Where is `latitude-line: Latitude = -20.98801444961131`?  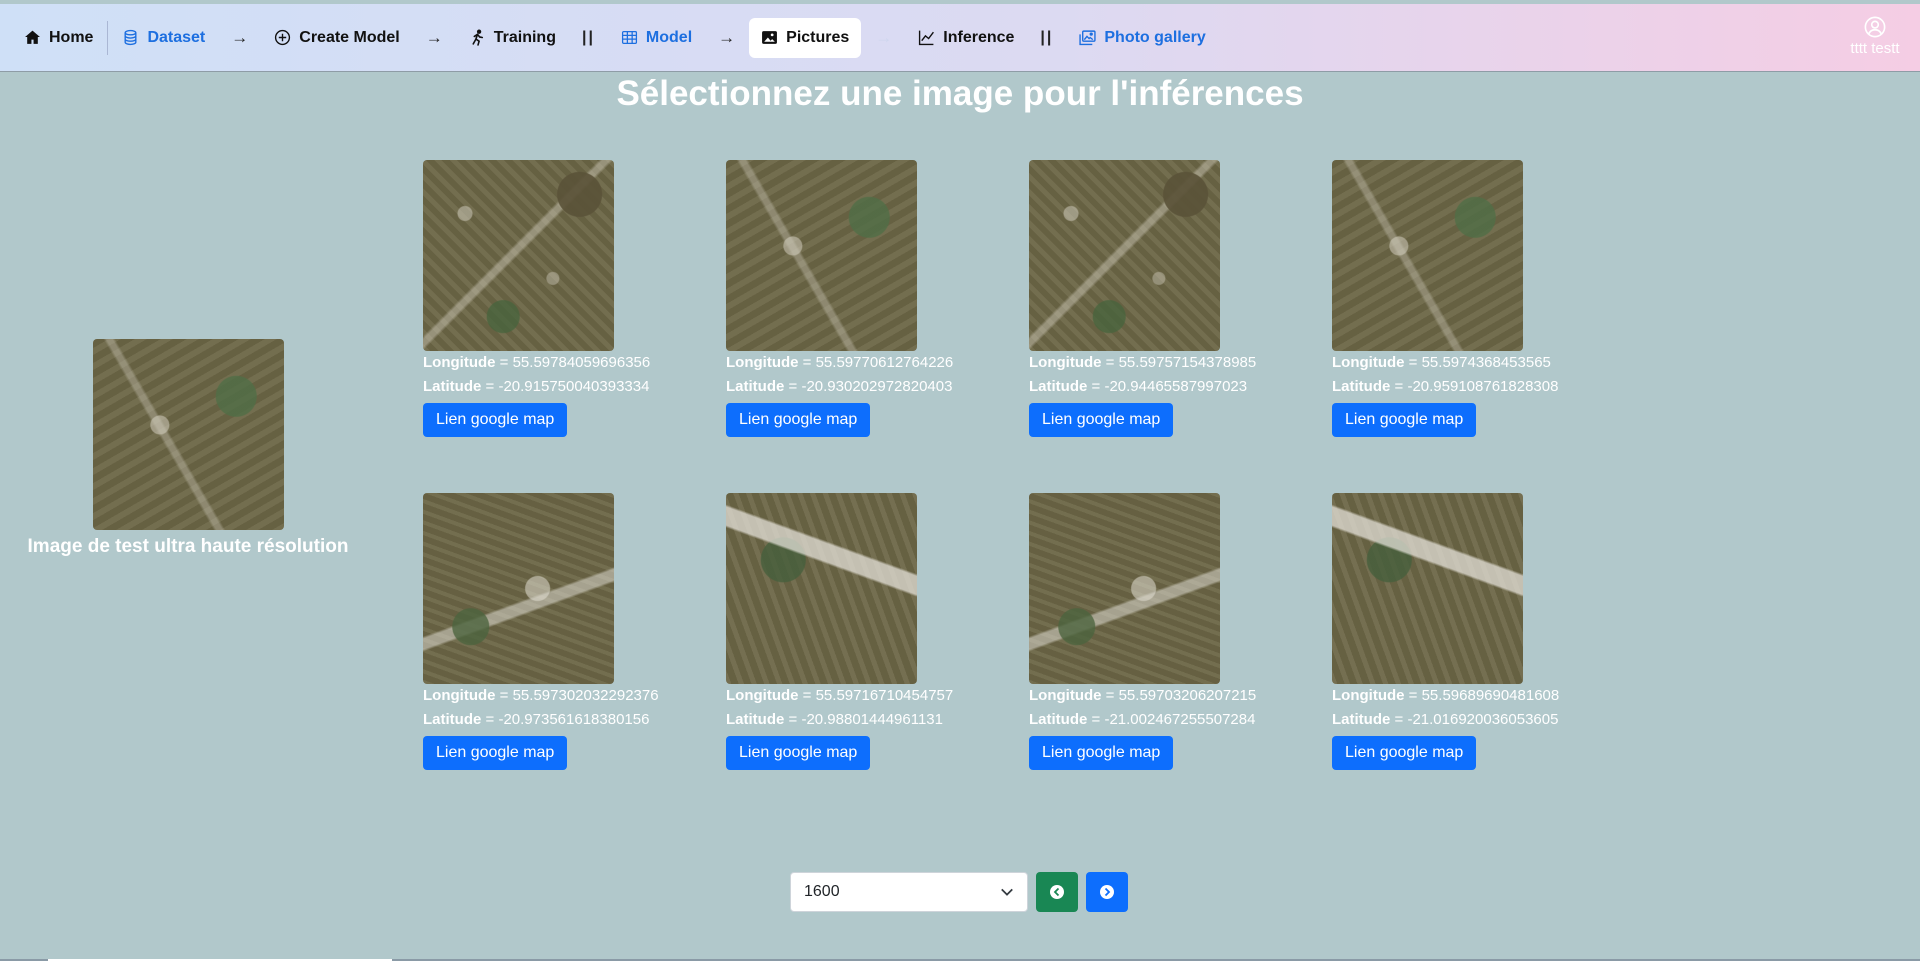
latitude-line: Latitude = -20.98801444961131 is located at coordinates (877, 720).